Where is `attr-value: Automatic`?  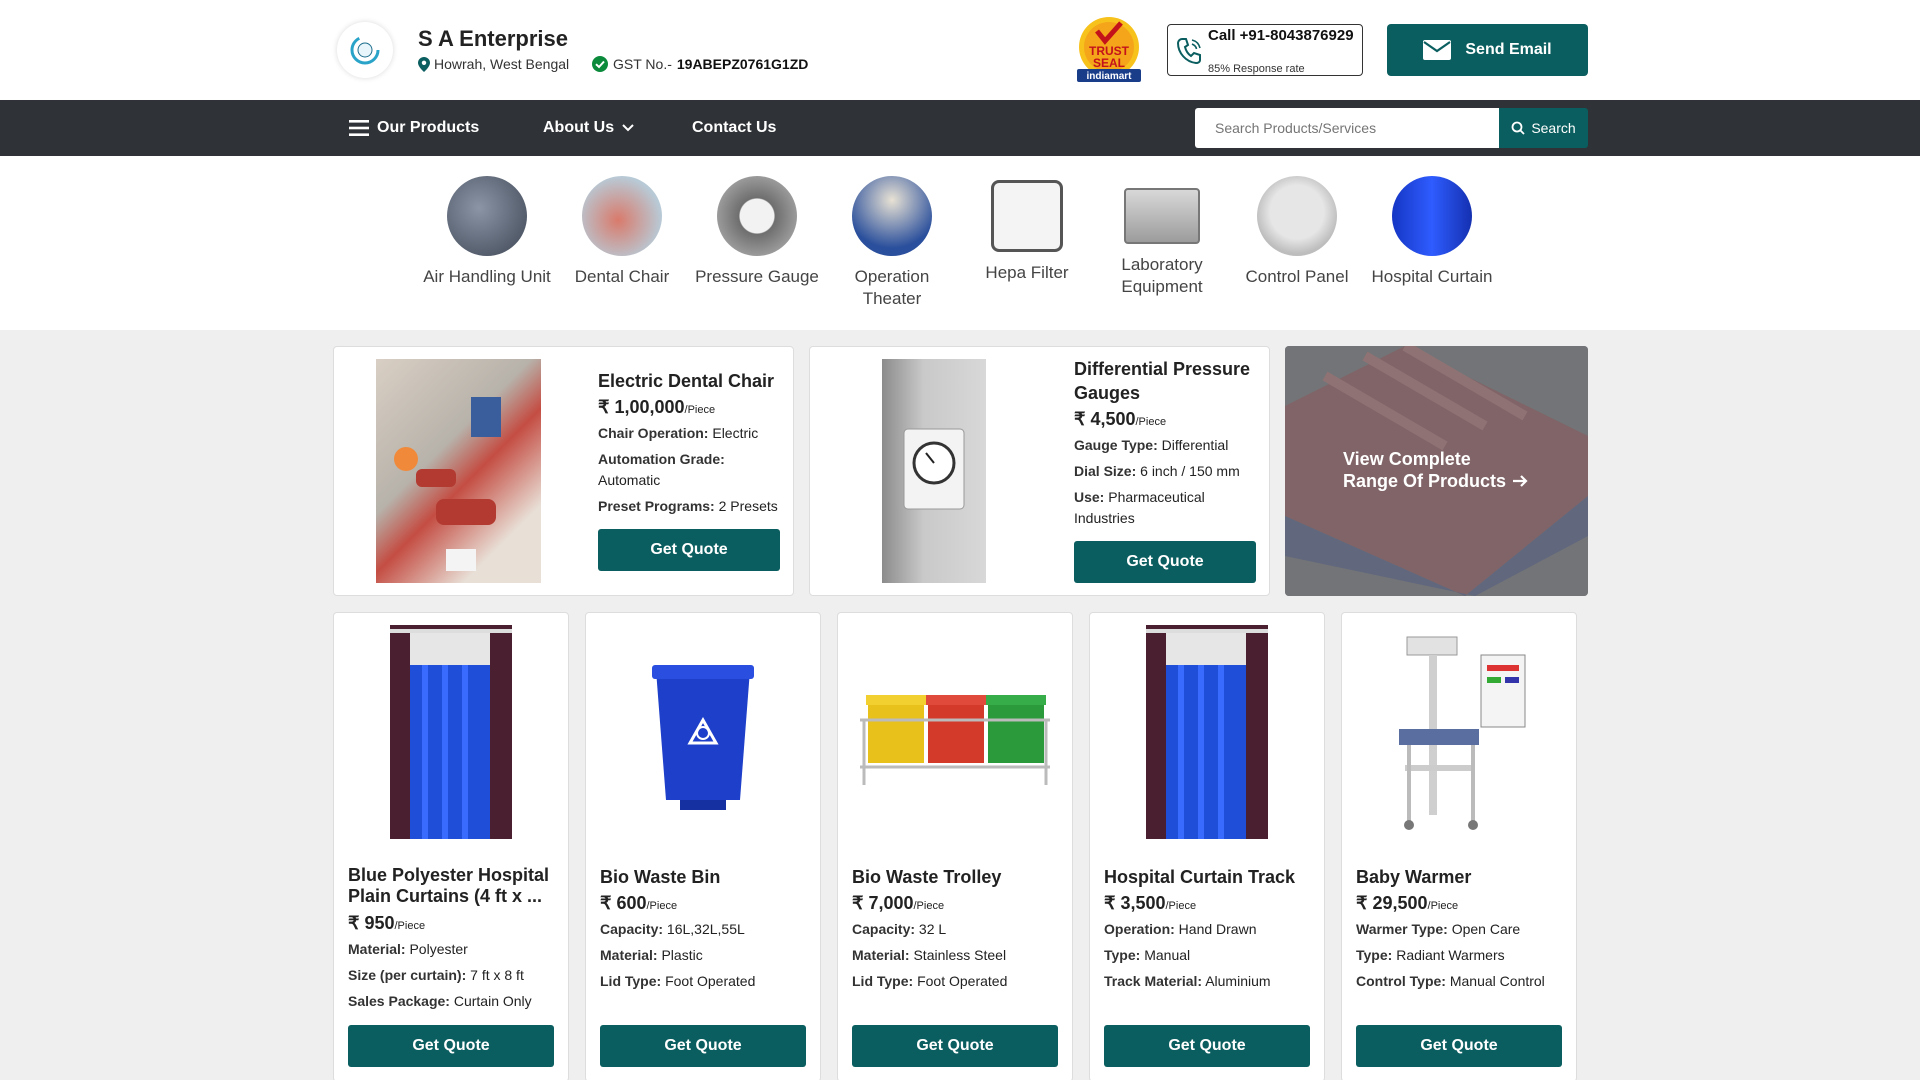
attr-value: Automatic is located at coordinates (629, 480).